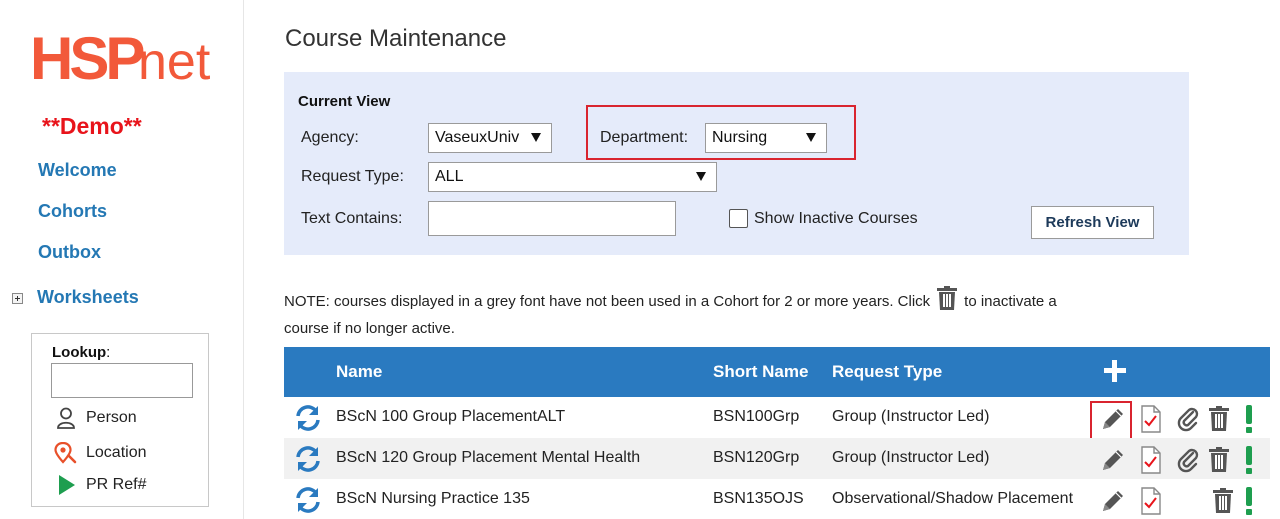 The image size is (1280, 519). I want to click on lookup-person-label: Person, so click(111, 417).